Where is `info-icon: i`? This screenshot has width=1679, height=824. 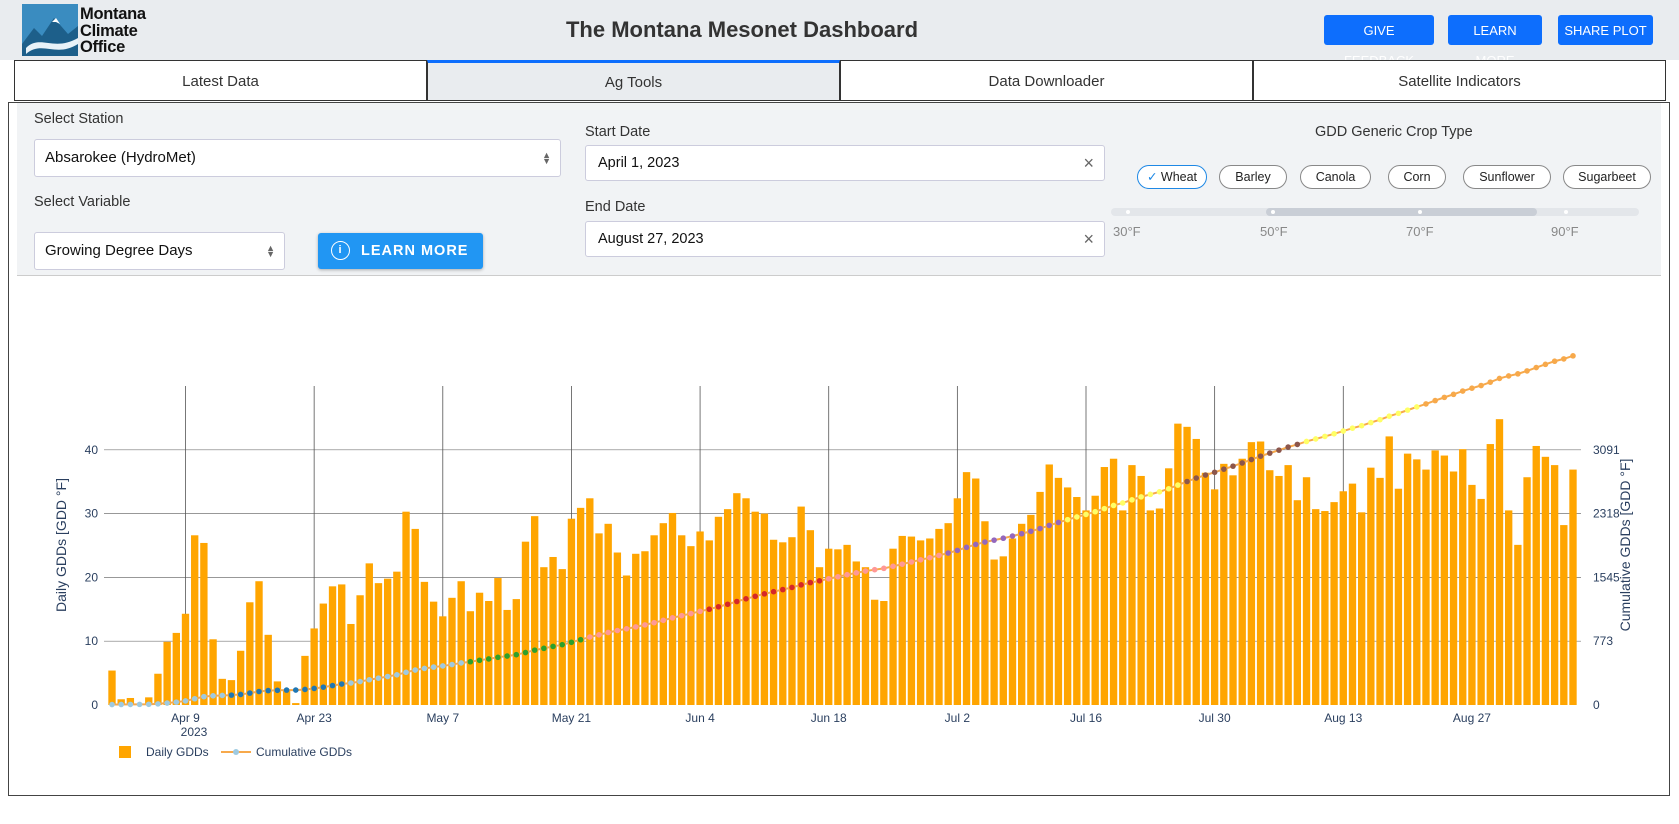 info-icon: i is located at coordinates (340, 250).